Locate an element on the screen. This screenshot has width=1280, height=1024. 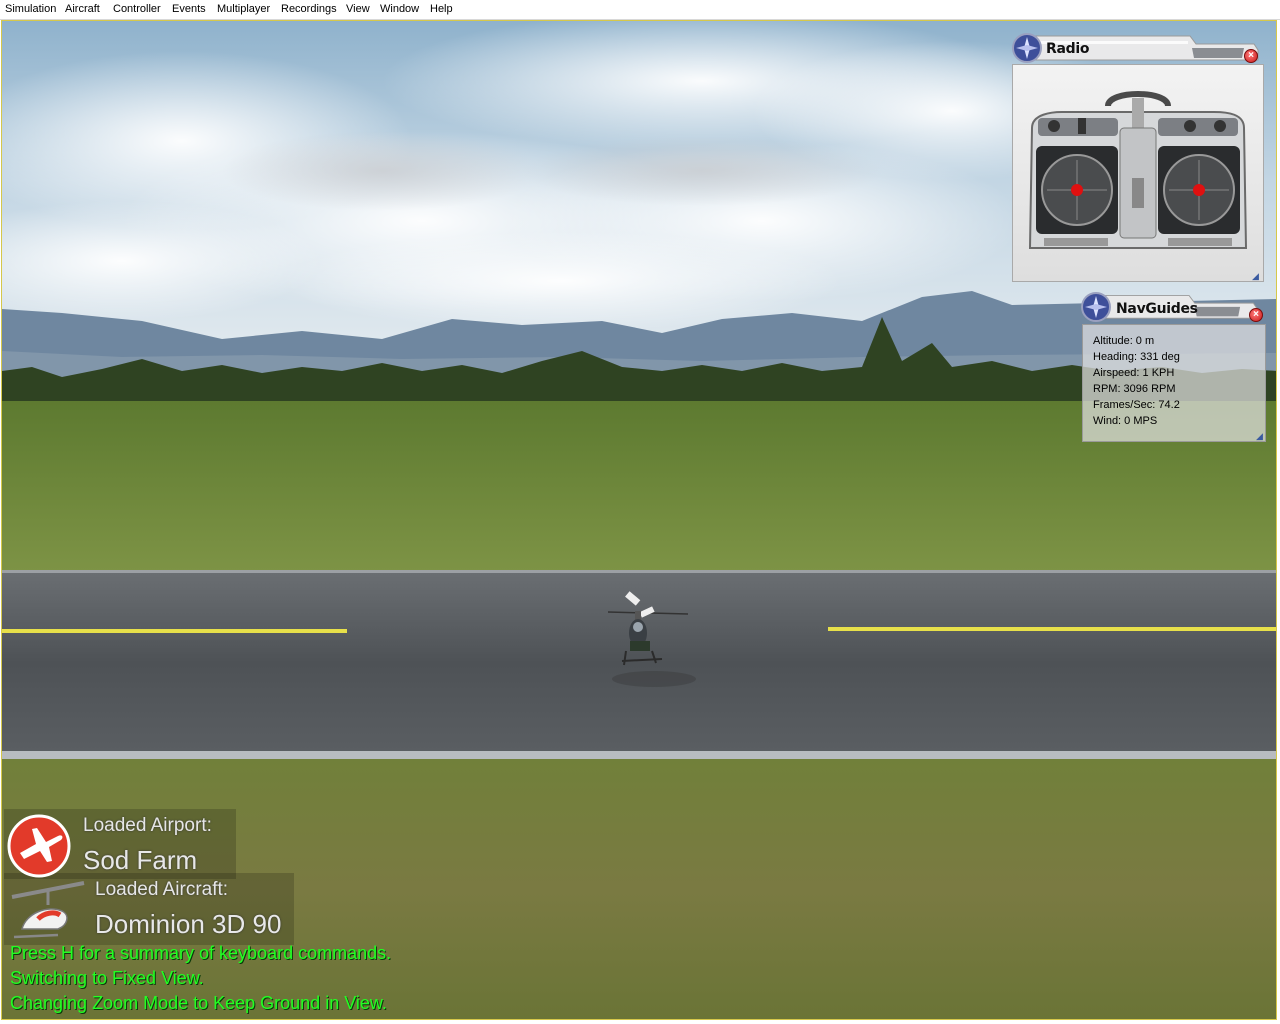
airplane-icon is located at coordinates (39, 846).